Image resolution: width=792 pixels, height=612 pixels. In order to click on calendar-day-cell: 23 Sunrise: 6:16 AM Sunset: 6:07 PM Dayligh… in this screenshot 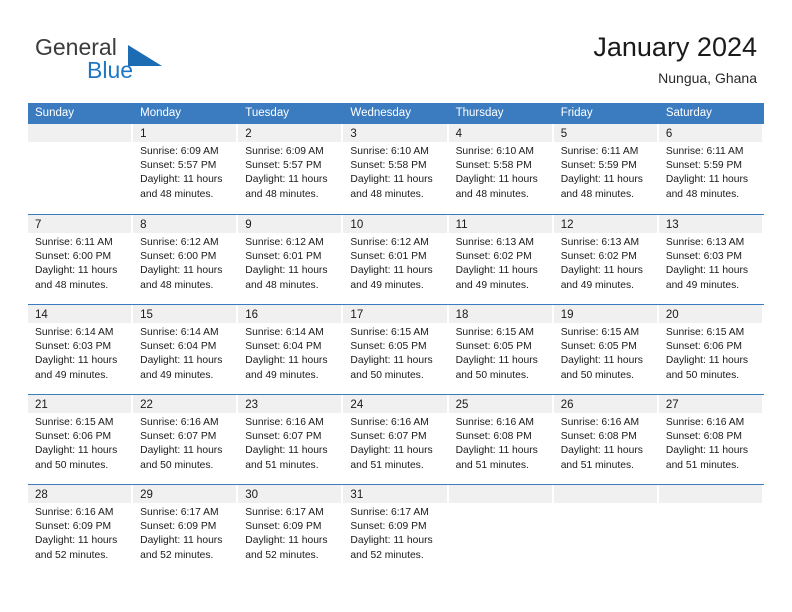, I will do `click(291, 439)`.